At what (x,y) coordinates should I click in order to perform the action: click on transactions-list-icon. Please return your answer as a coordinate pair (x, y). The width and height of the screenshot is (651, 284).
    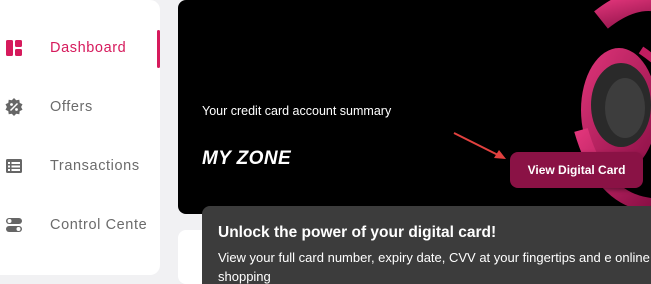
    Looking at the image, I should click on (14, 166).